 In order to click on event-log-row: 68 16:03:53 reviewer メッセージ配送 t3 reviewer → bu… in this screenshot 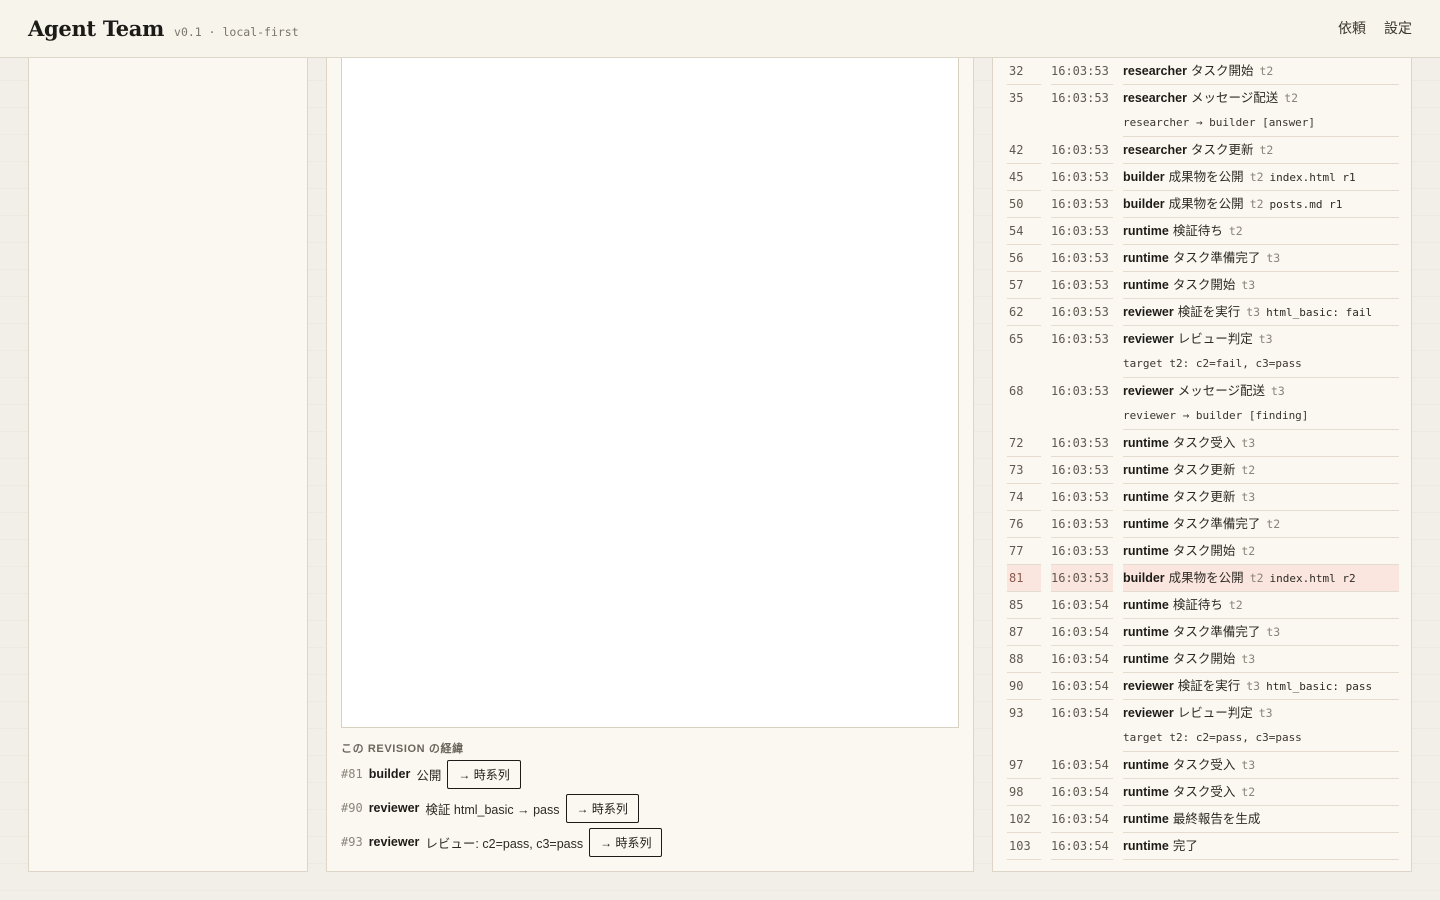, I will do `click(1203, 404)`.